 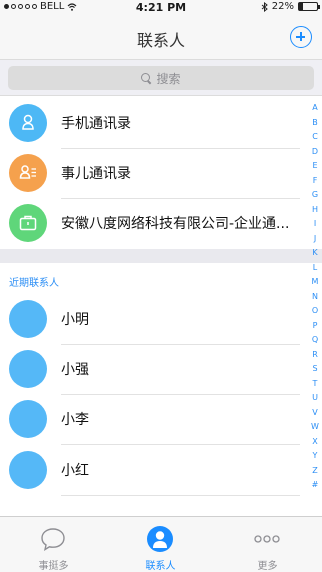 I want to click on tab-label: 更多, so click(x=267, y=566).